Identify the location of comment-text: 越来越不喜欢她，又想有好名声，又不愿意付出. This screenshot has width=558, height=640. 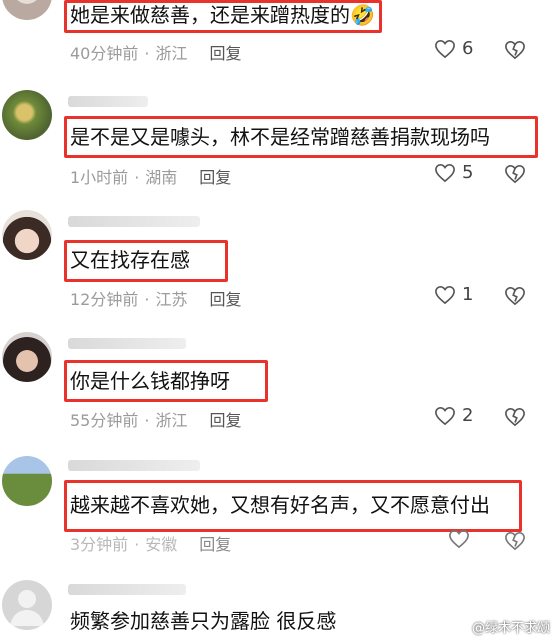
(280, 505).